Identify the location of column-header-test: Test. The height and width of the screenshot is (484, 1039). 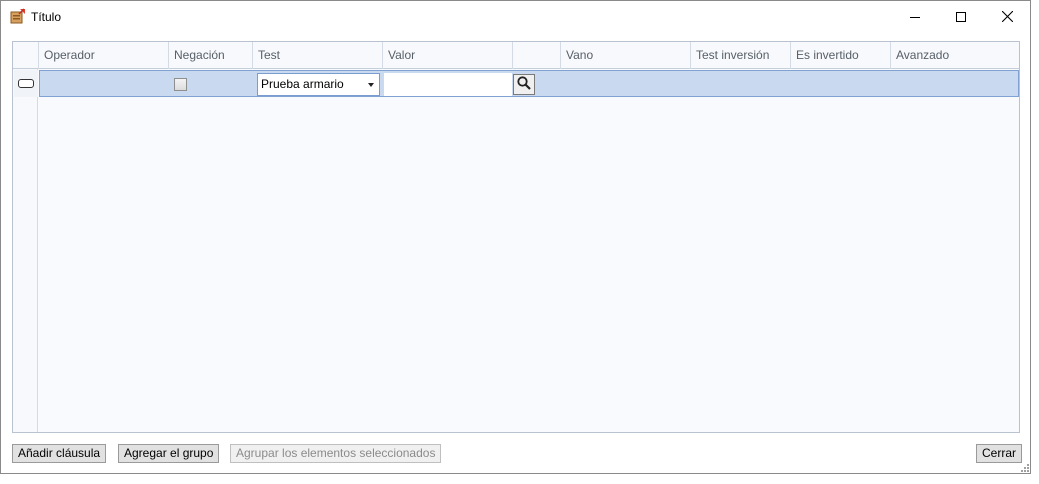
(317, 55).